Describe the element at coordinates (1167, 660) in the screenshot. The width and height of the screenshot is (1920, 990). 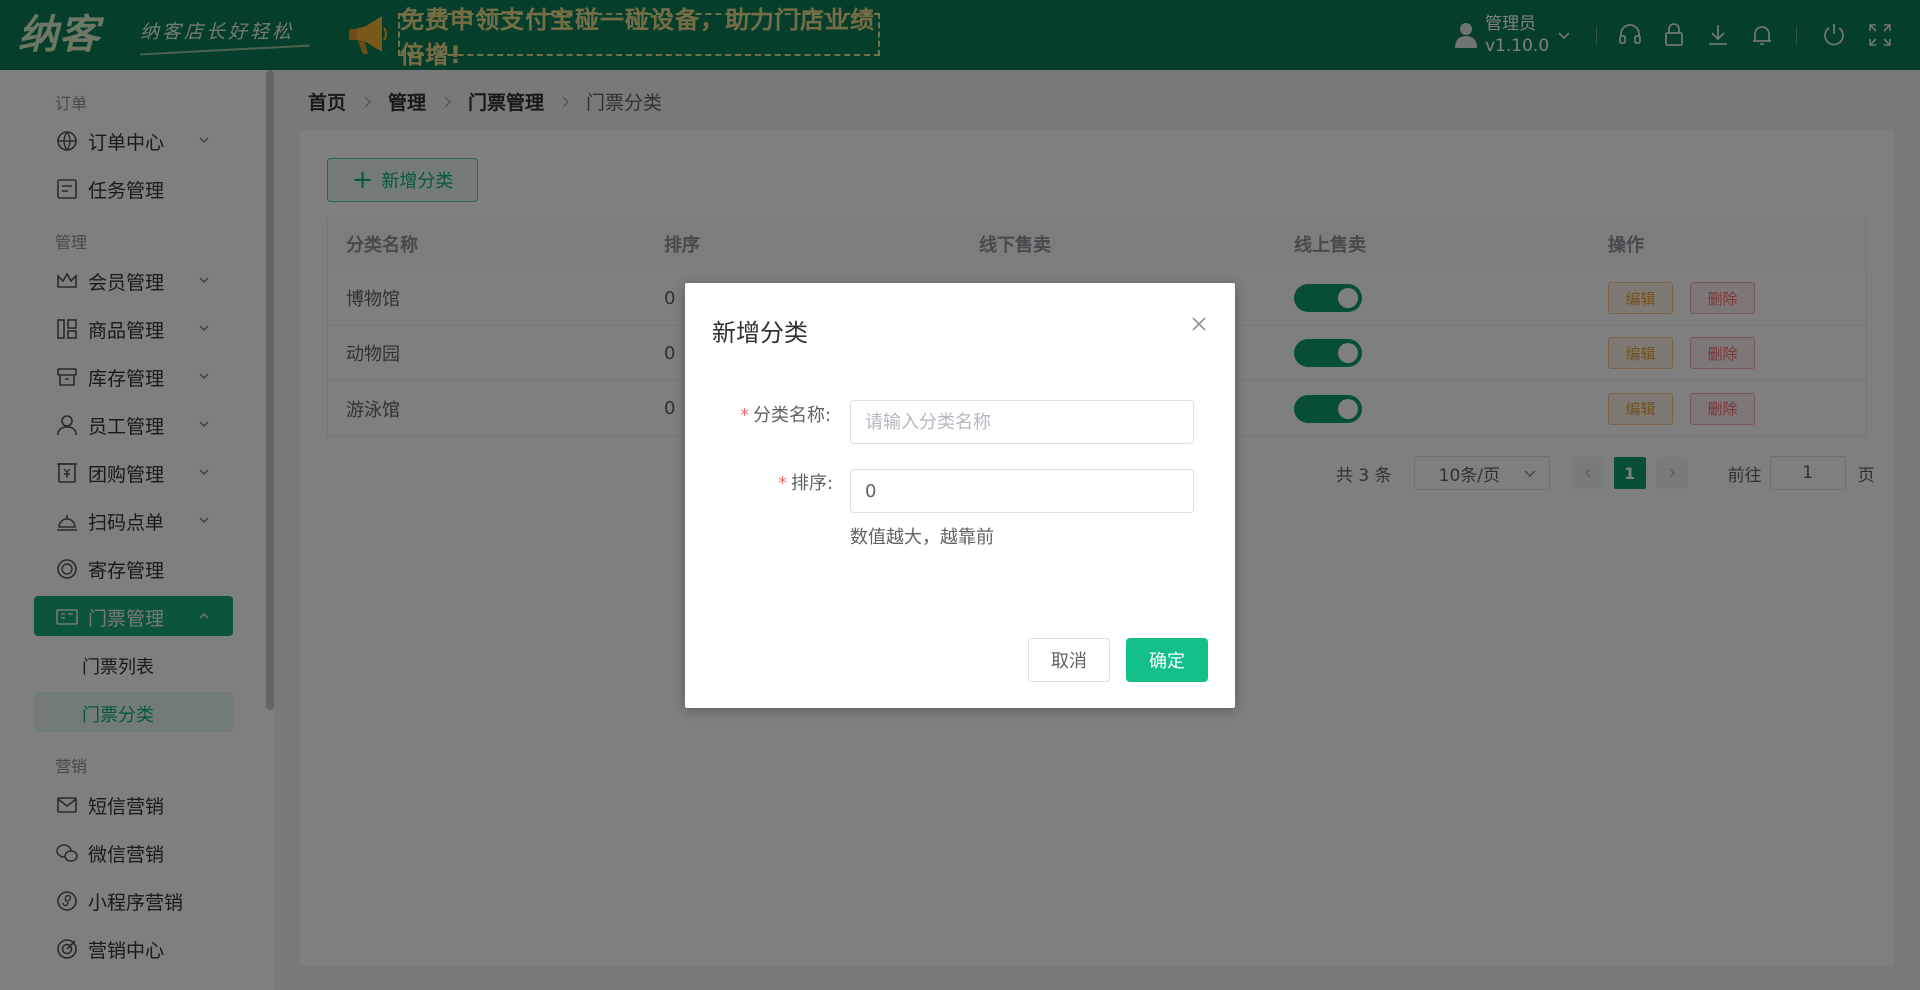
I see `confirm-button: 确定` at that location.